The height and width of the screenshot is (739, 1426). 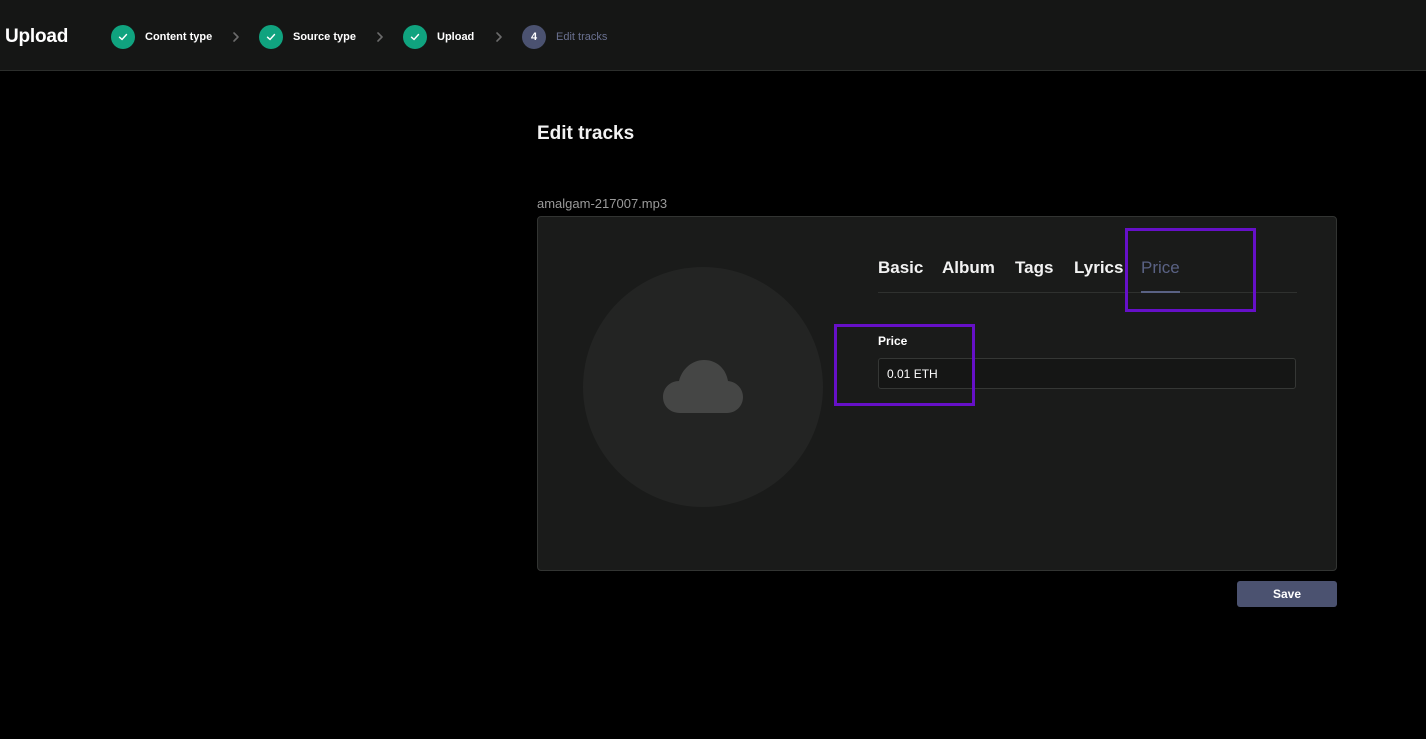 I want to click on step-number-badge: 4, so click(x=534, y=37).